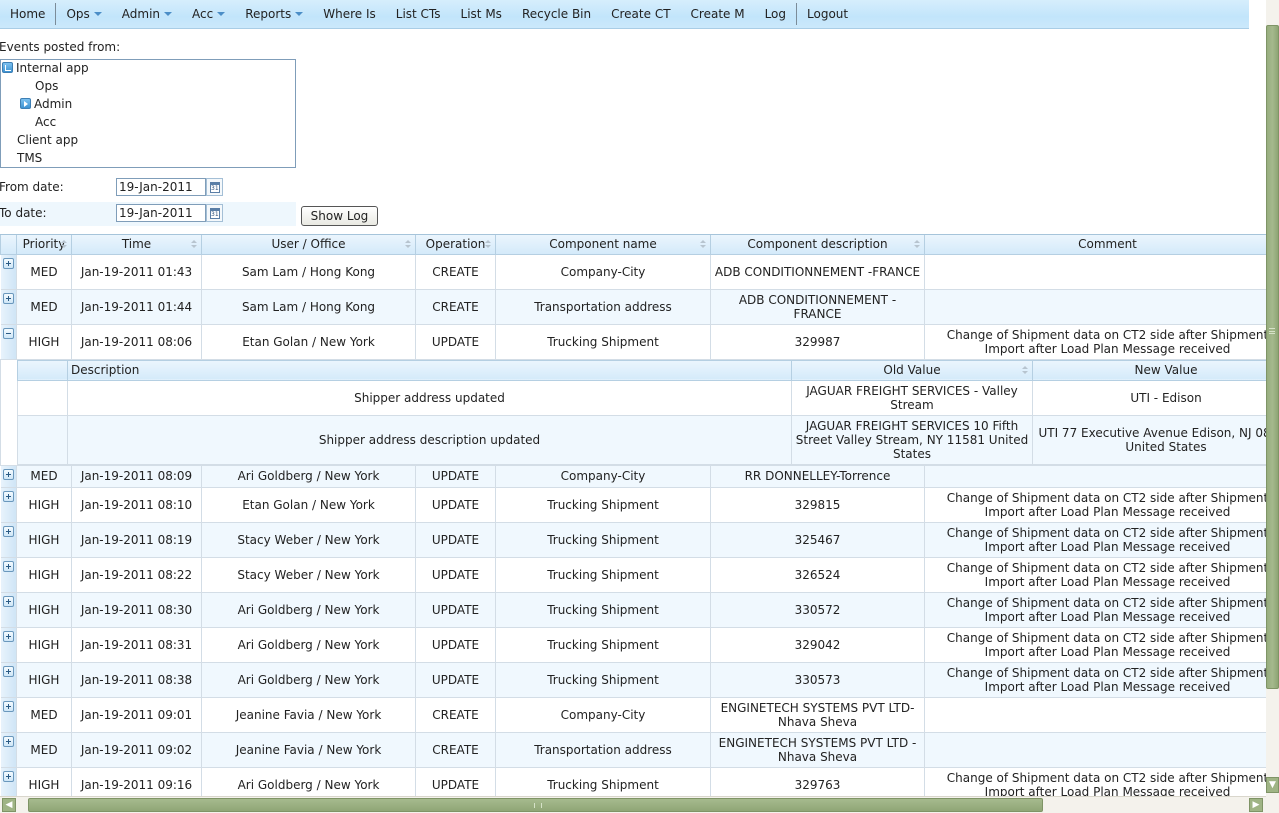 The height and width of the screenshot is (813, 1279). What do you see at coordinates (1256, 805) in the screenshot?
I see `scroll-right-arrow-icon: ▶` at bounding box center [1256, 805].